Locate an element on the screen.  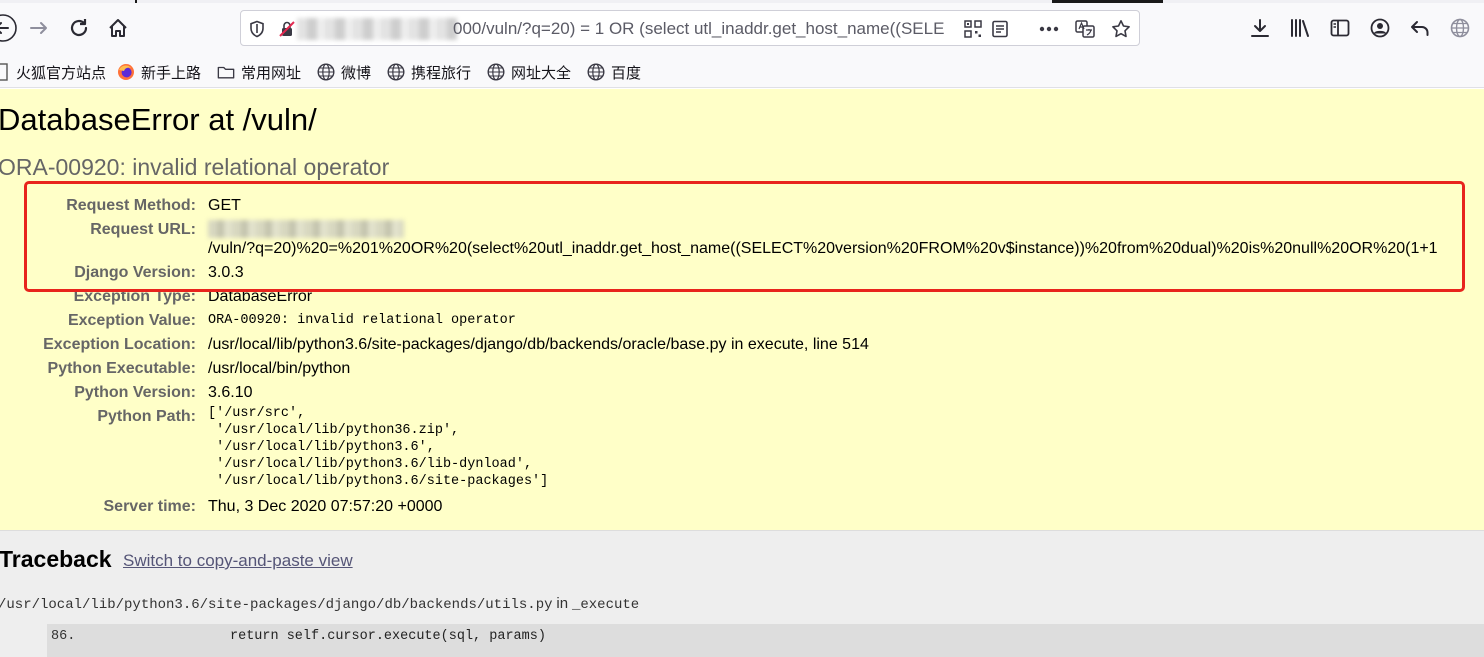
bookmark-label: 常用网址 is located at coordinates (271, 73).